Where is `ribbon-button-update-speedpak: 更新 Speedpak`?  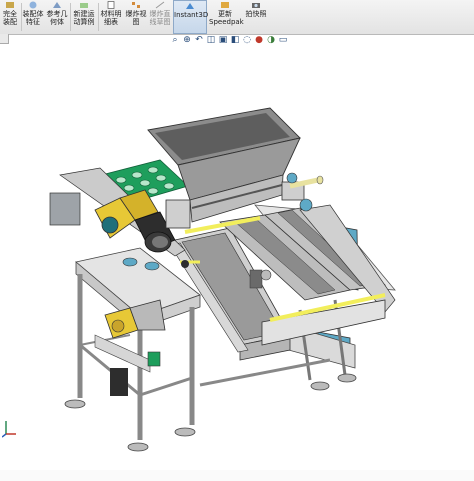
ribbon-button-update-speedpak: 更新 Speedpak is located at coordinates (226, 17).